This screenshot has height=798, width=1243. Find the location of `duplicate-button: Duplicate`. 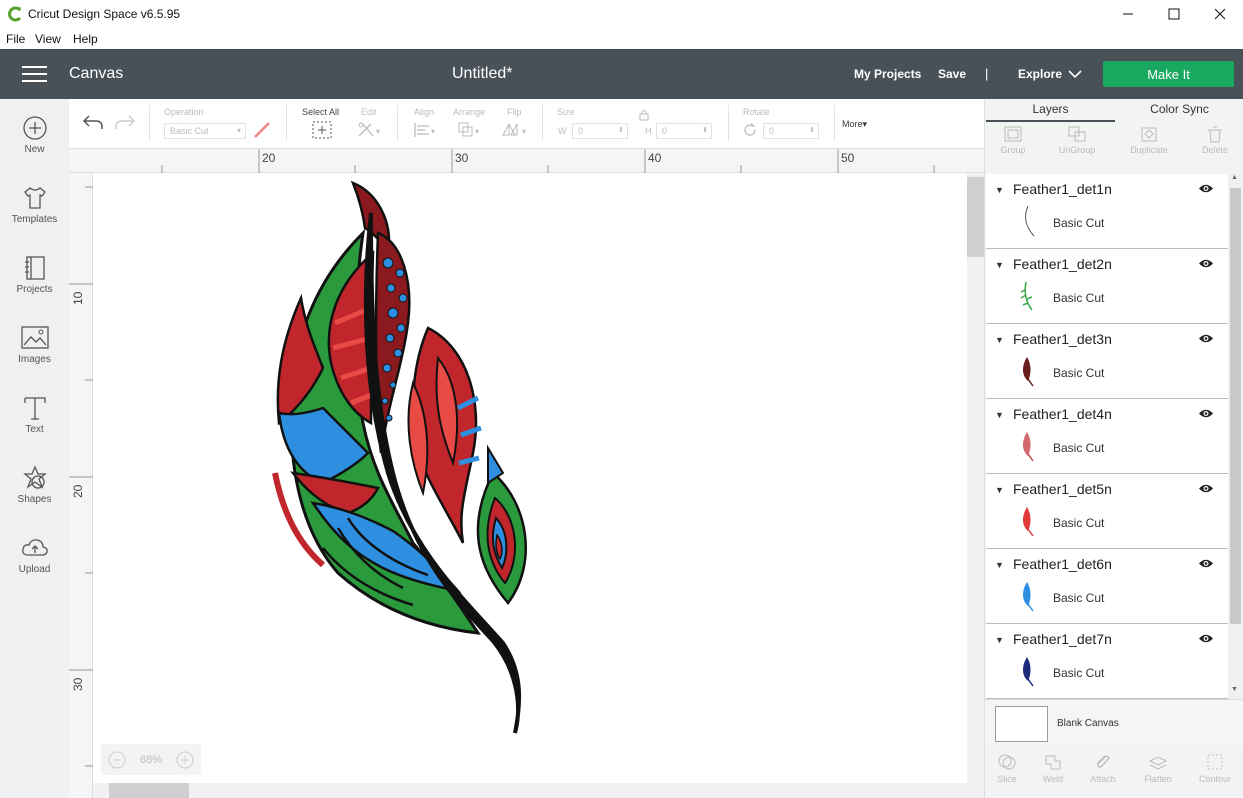

duplicate-button: Duplicate is located at coordinates (1149, 140).